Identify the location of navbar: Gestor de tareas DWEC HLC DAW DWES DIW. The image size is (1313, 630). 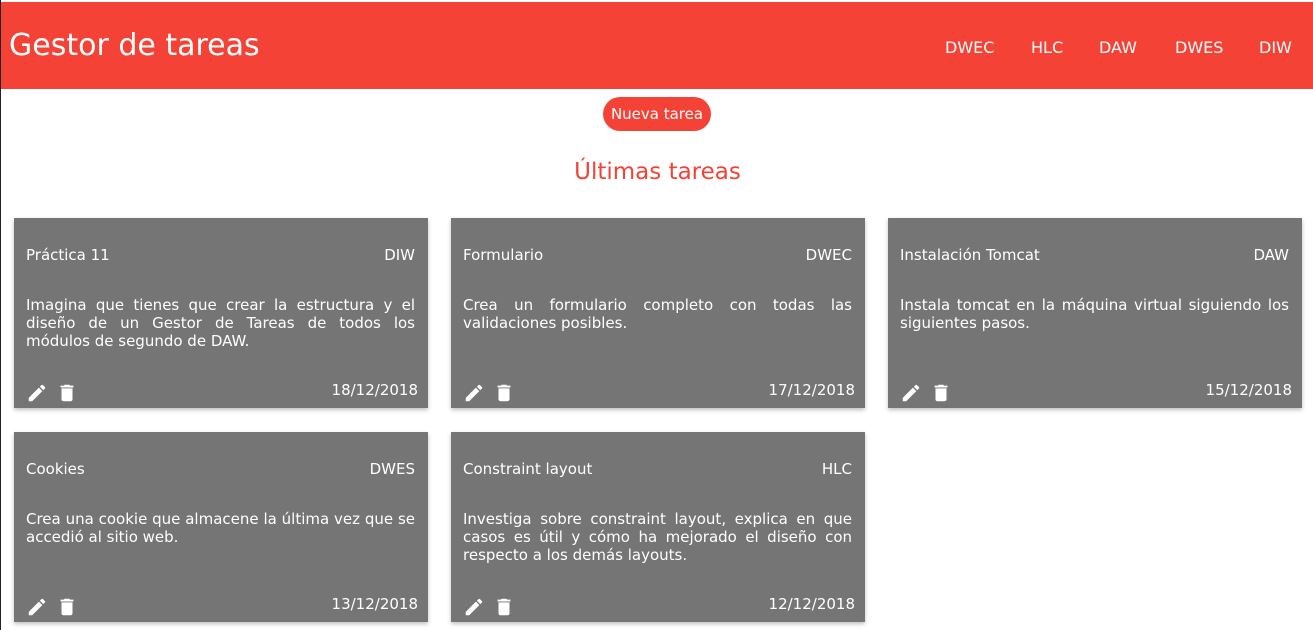
(657, 45).